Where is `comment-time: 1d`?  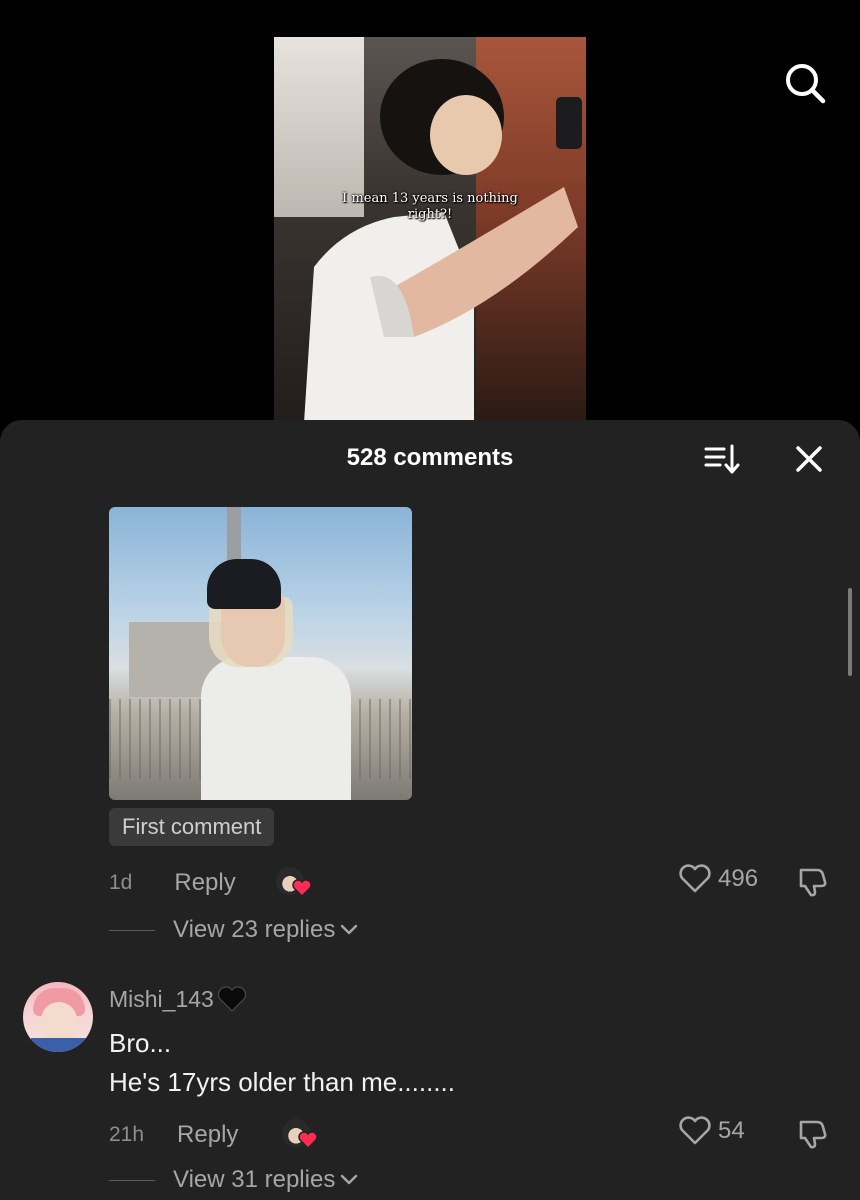
comment-time: 1d is located at coordinates (121, 882).